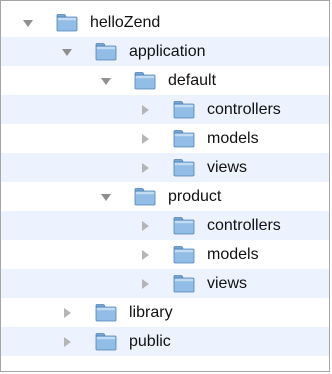 The image size is (332, 374). Describe the element at coordinates (125, 22) in the screenshot. I see `tree-item-label: helloZend` at that location.